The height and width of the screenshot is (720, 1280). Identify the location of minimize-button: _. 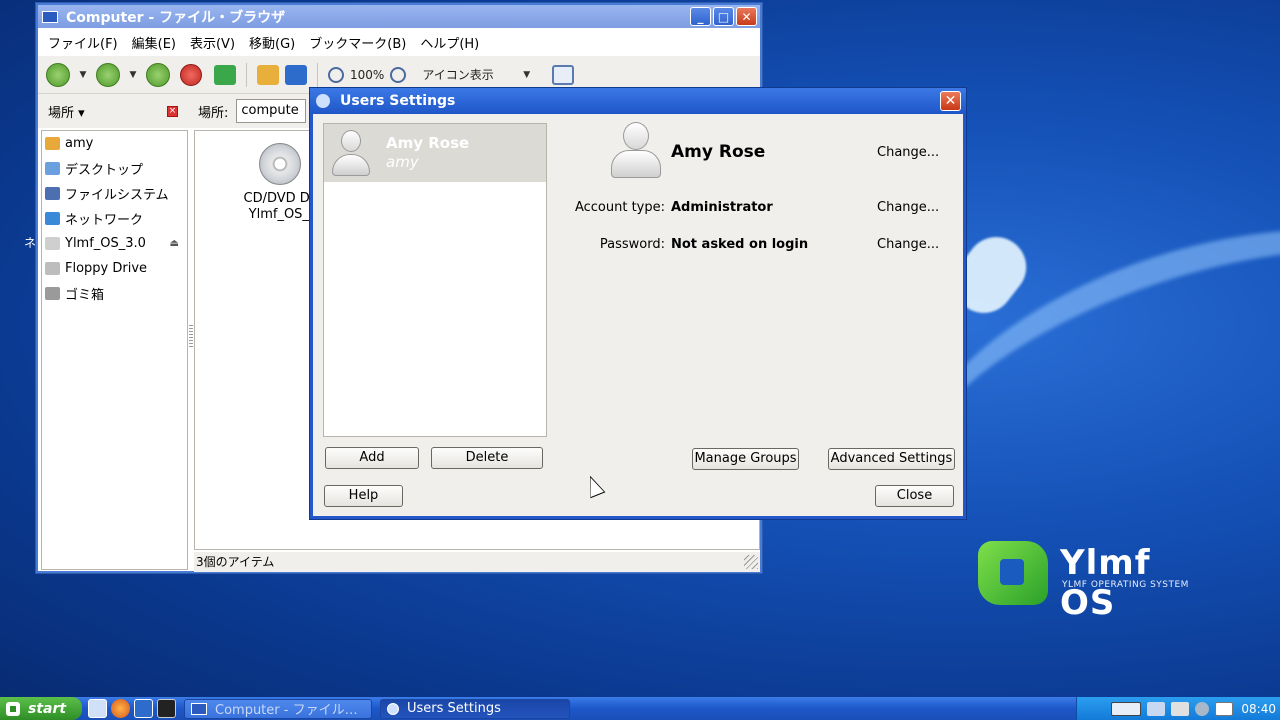
(700, 16).